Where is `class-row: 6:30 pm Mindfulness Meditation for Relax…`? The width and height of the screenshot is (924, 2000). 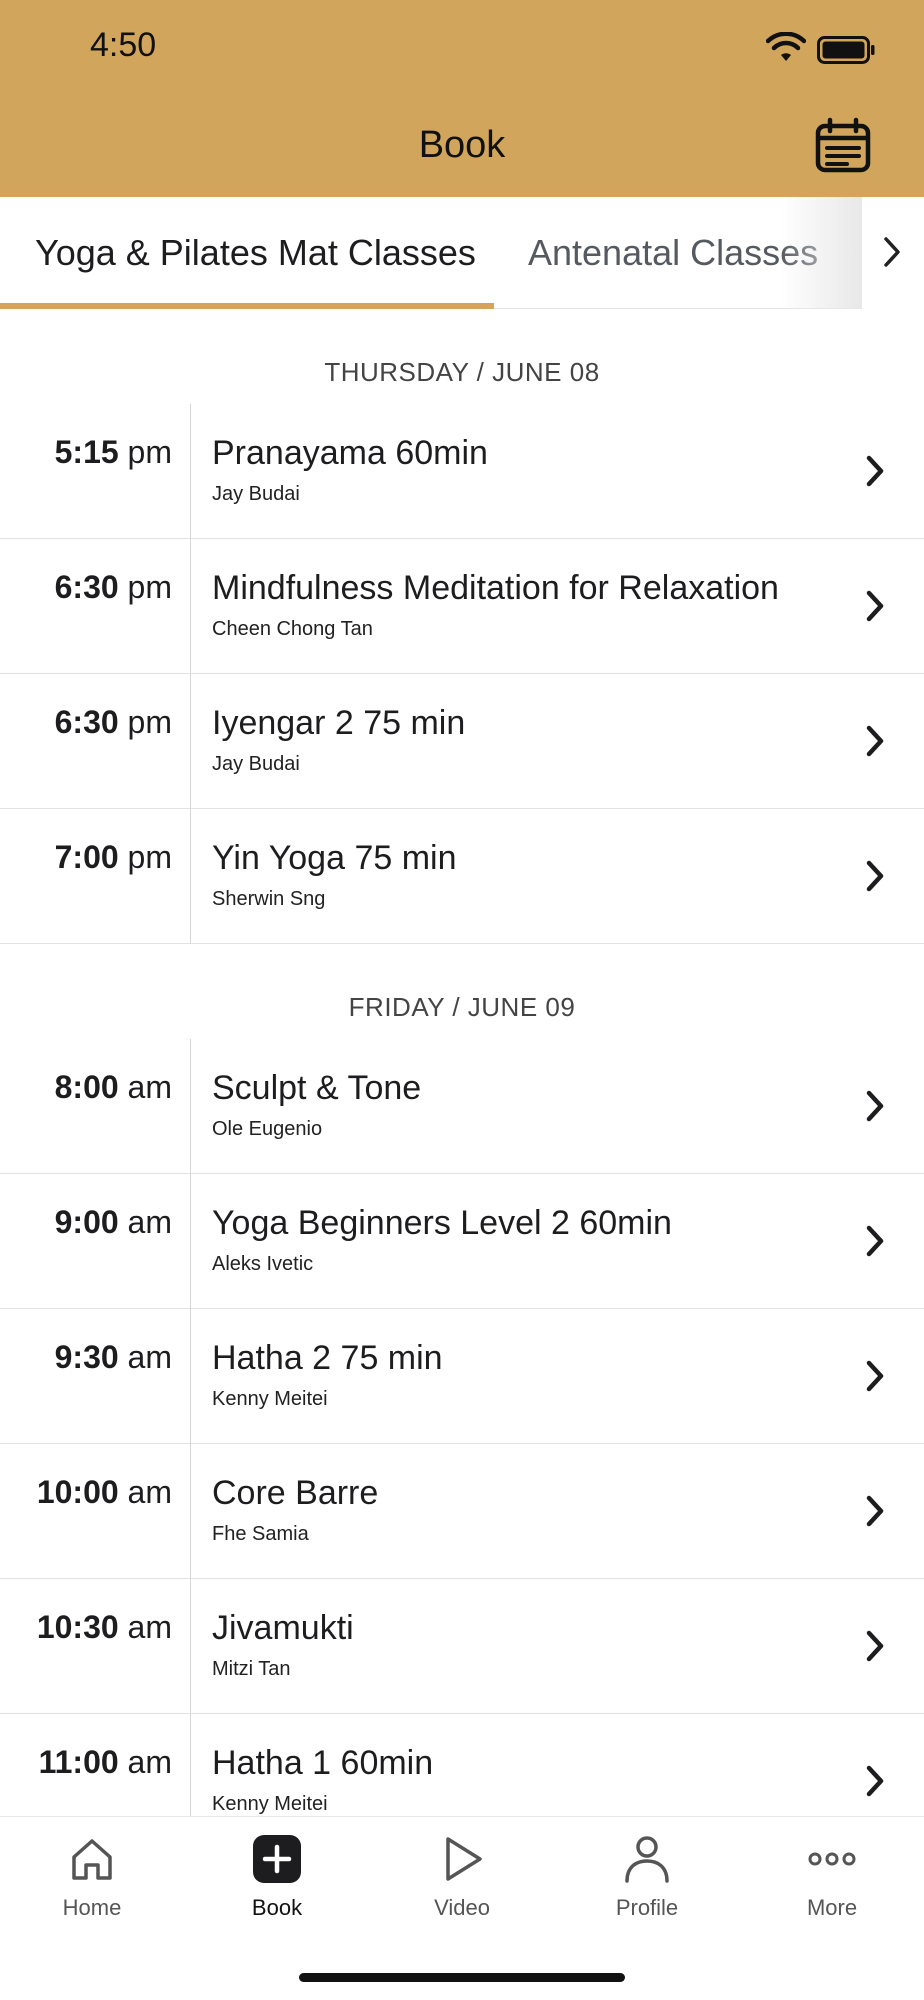 class-row: 6:30 pm Mindfulness Meditation for Relax… is located at coordinates (462, 606).